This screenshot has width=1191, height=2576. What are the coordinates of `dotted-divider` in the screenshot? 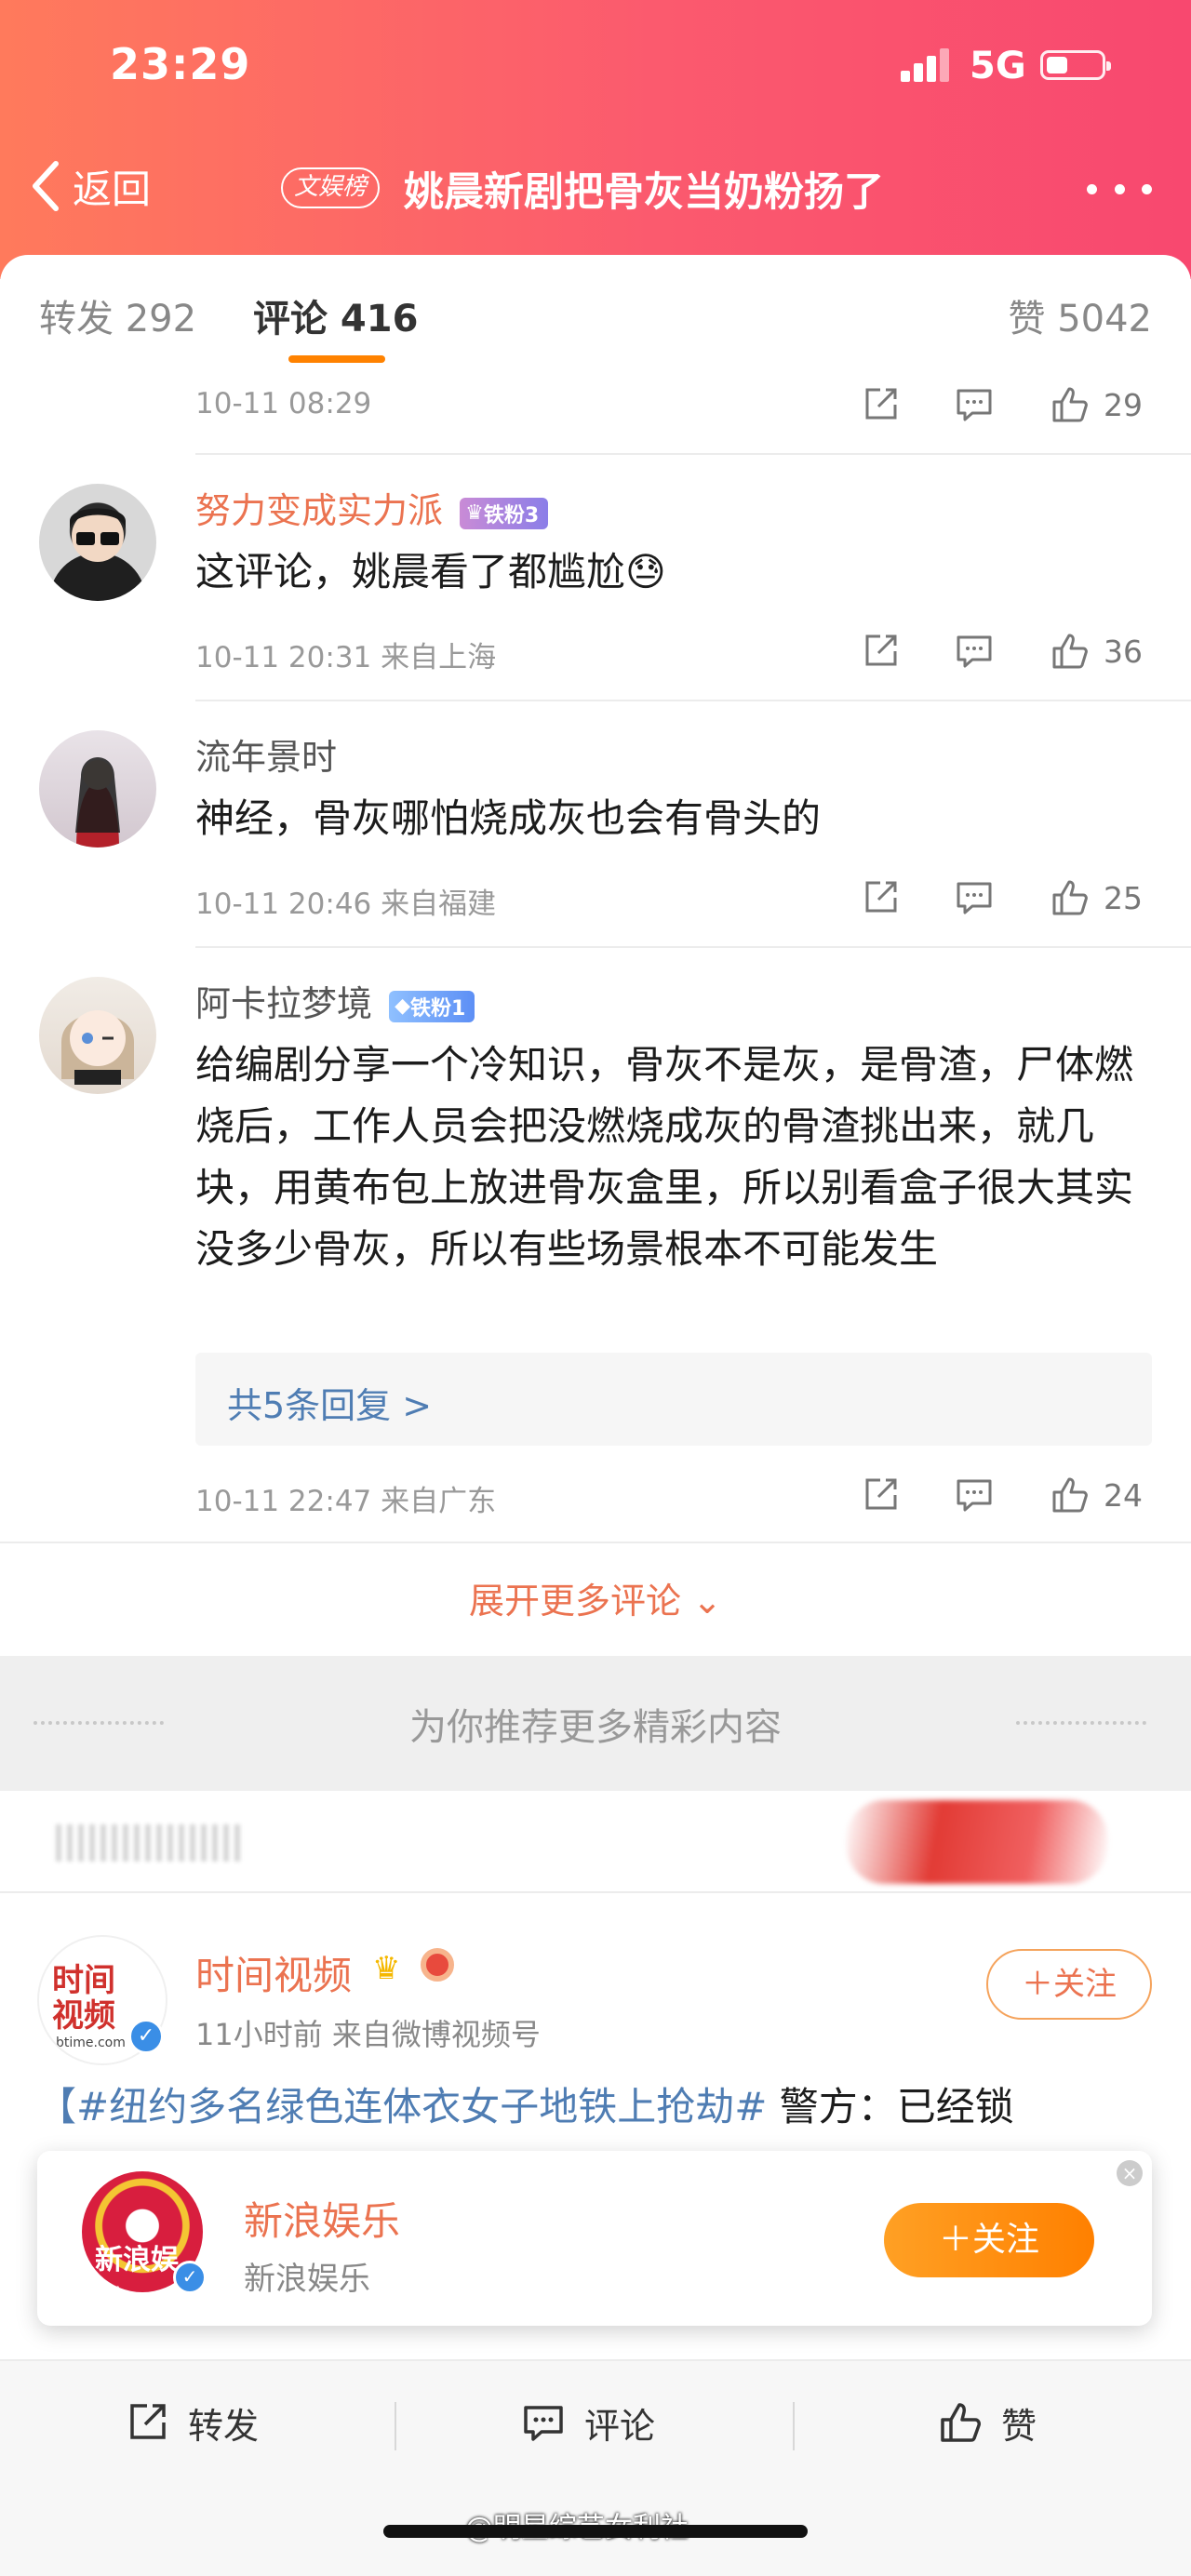 It's located at (1081, 1723).